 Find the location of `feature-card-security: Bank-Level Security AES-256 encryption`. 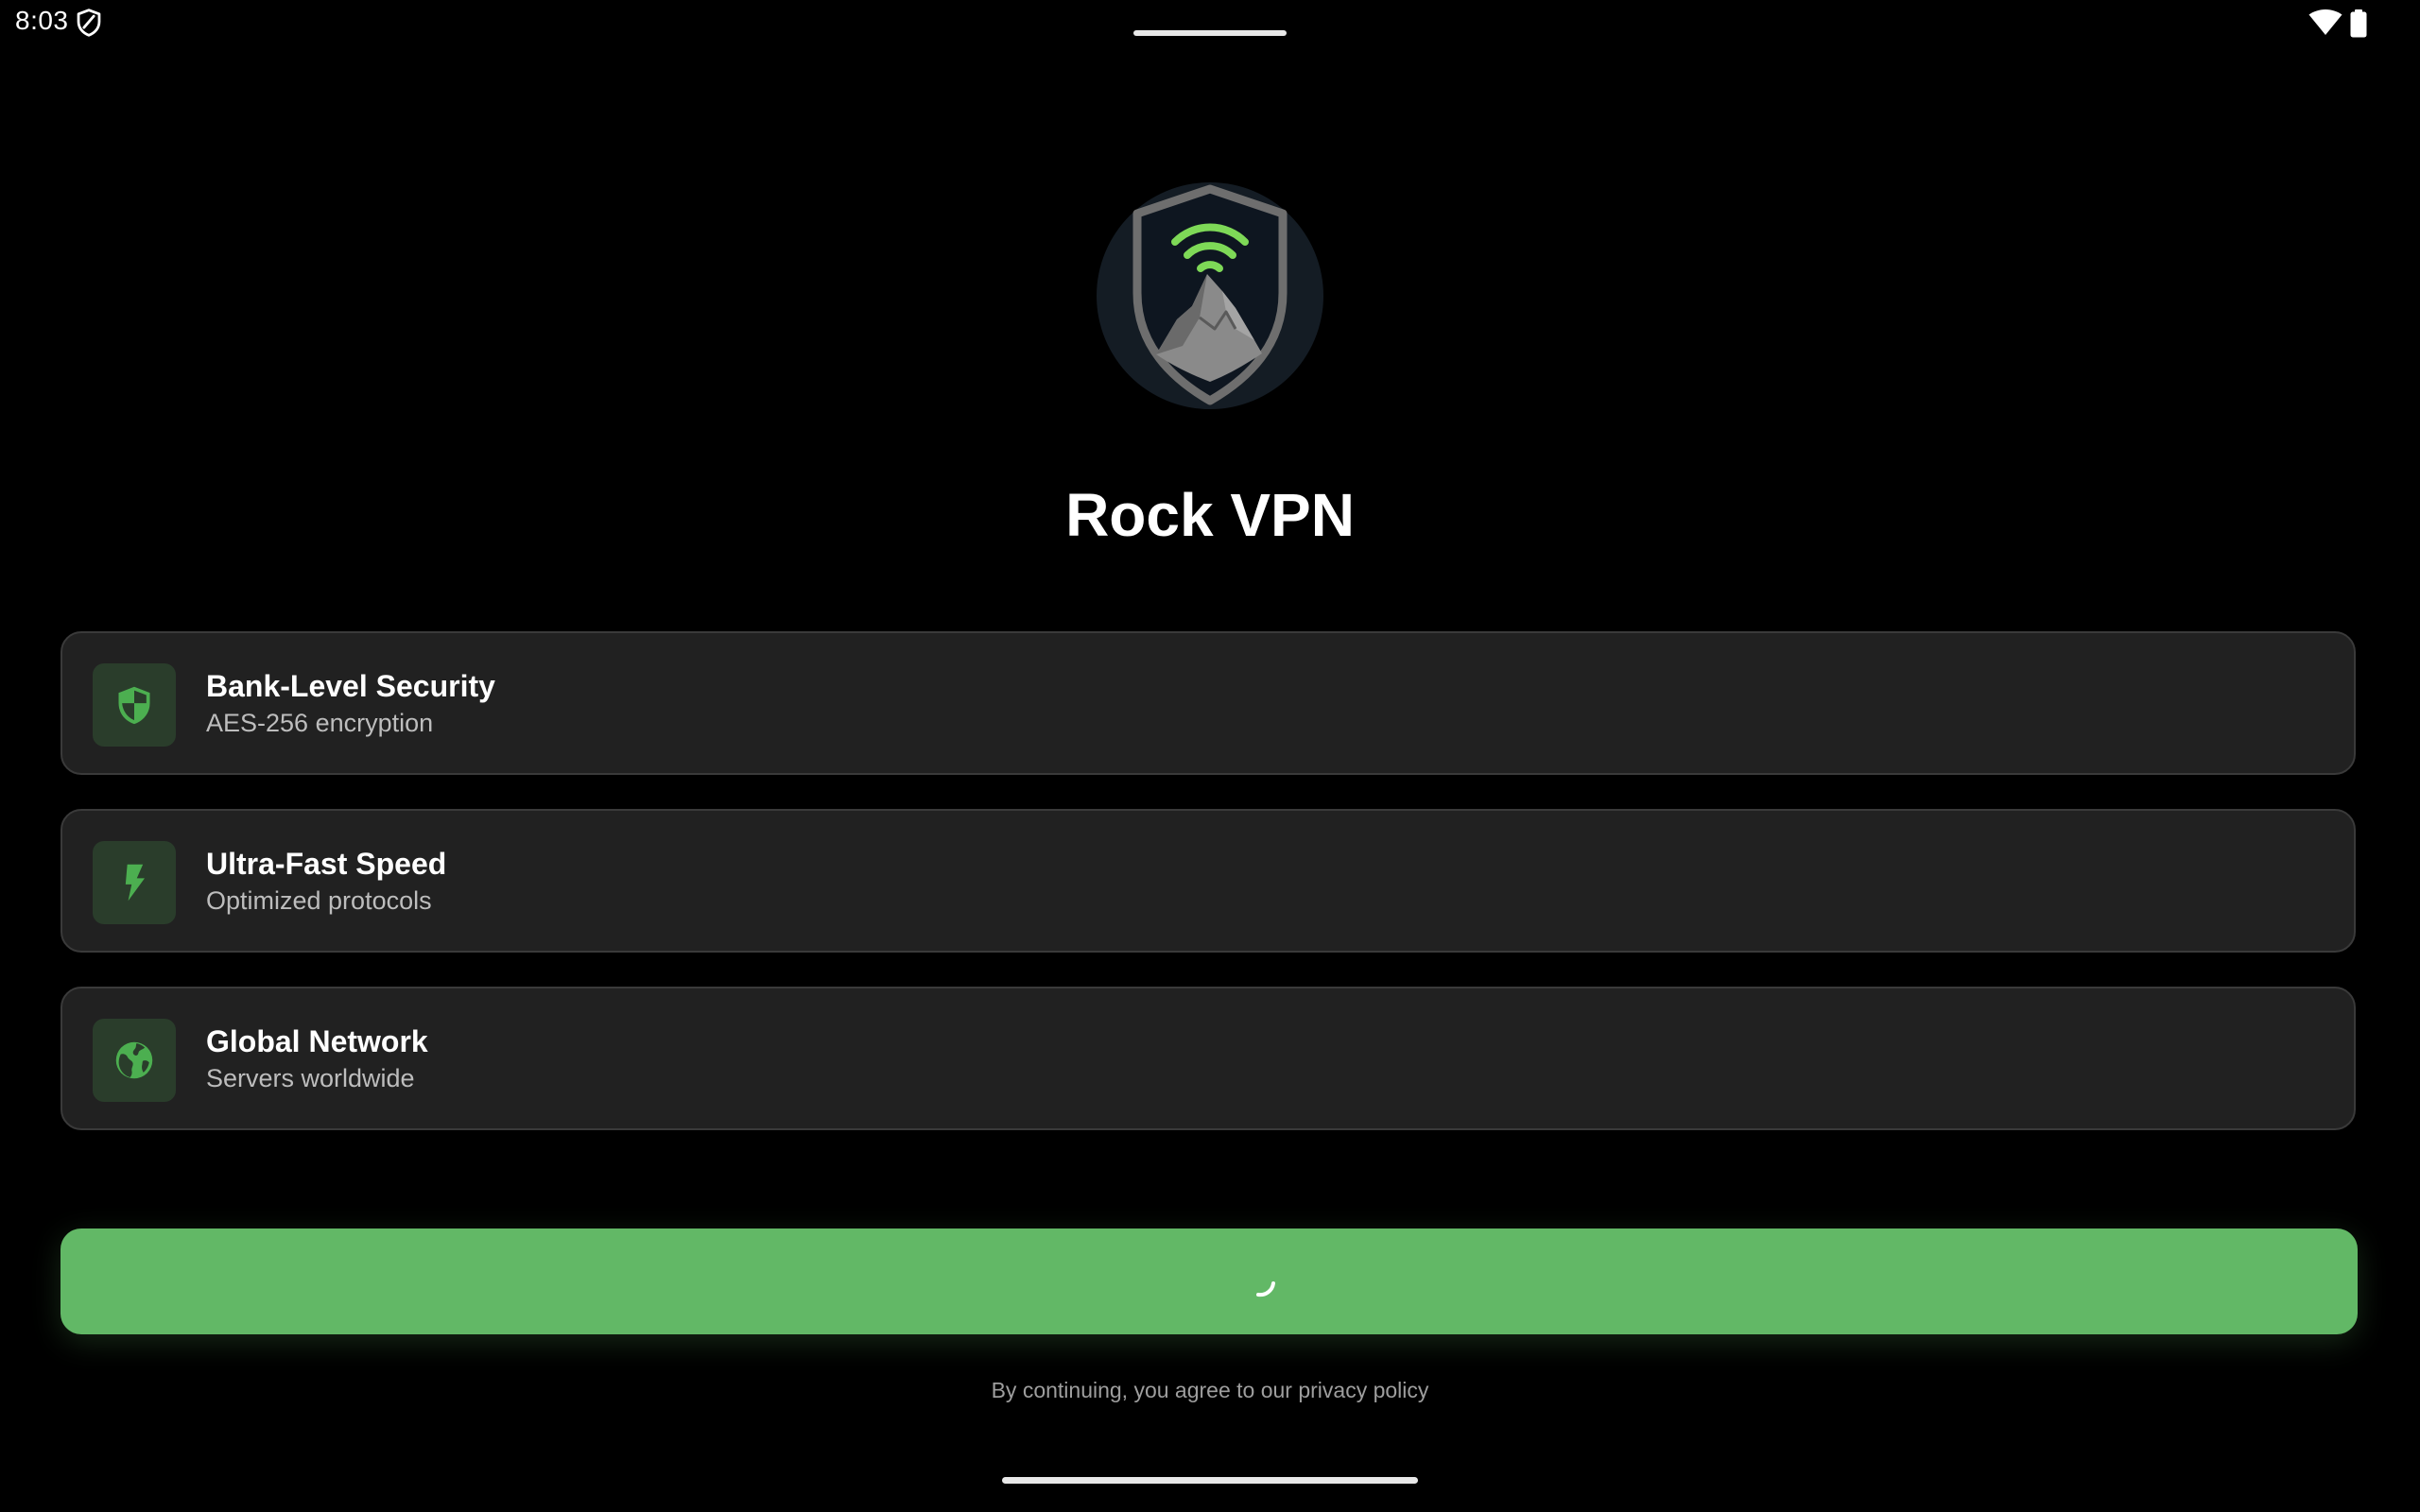

feature-card-security: Bank-Level Security AES-256 encryption is located at coordinates (1208, 703).